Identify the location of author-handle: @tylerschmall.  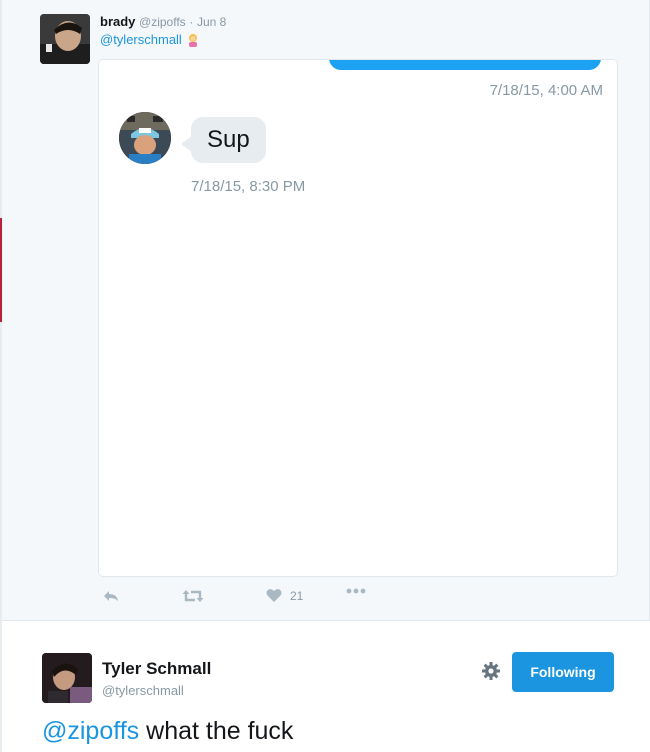
(143, 690).